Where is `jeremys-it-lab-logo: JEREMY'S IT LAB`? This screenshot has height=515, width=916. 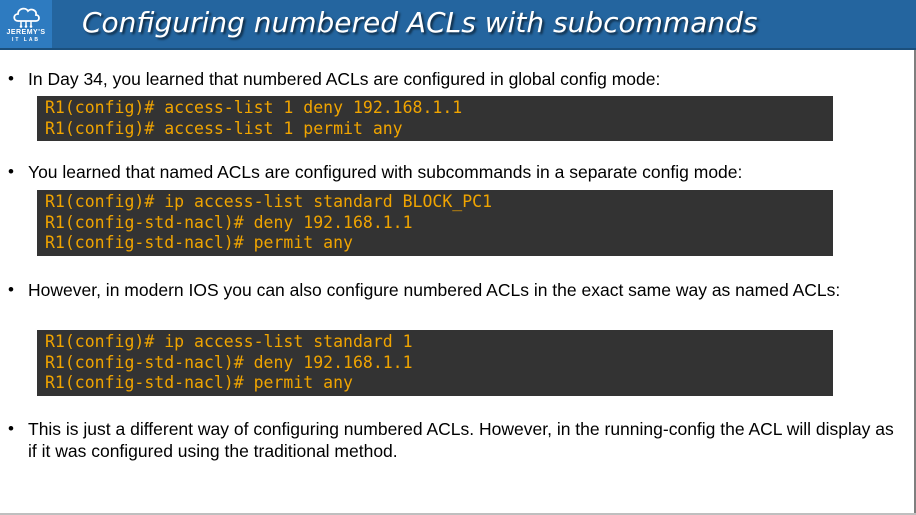 jeremys-it-lab-logo: JEREMY'S IT LAB is located at coordinates (26, 24).